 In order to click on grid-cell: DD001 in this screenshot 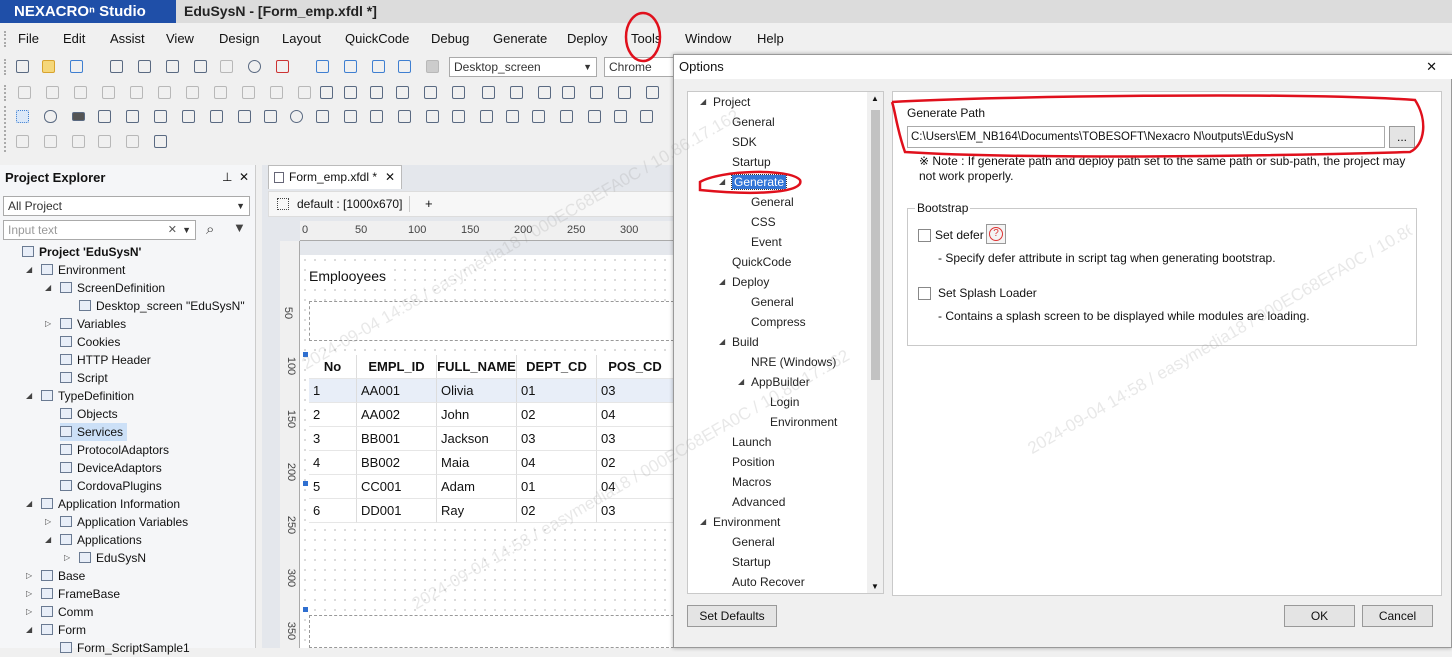, I will do `click(397, 511)`.